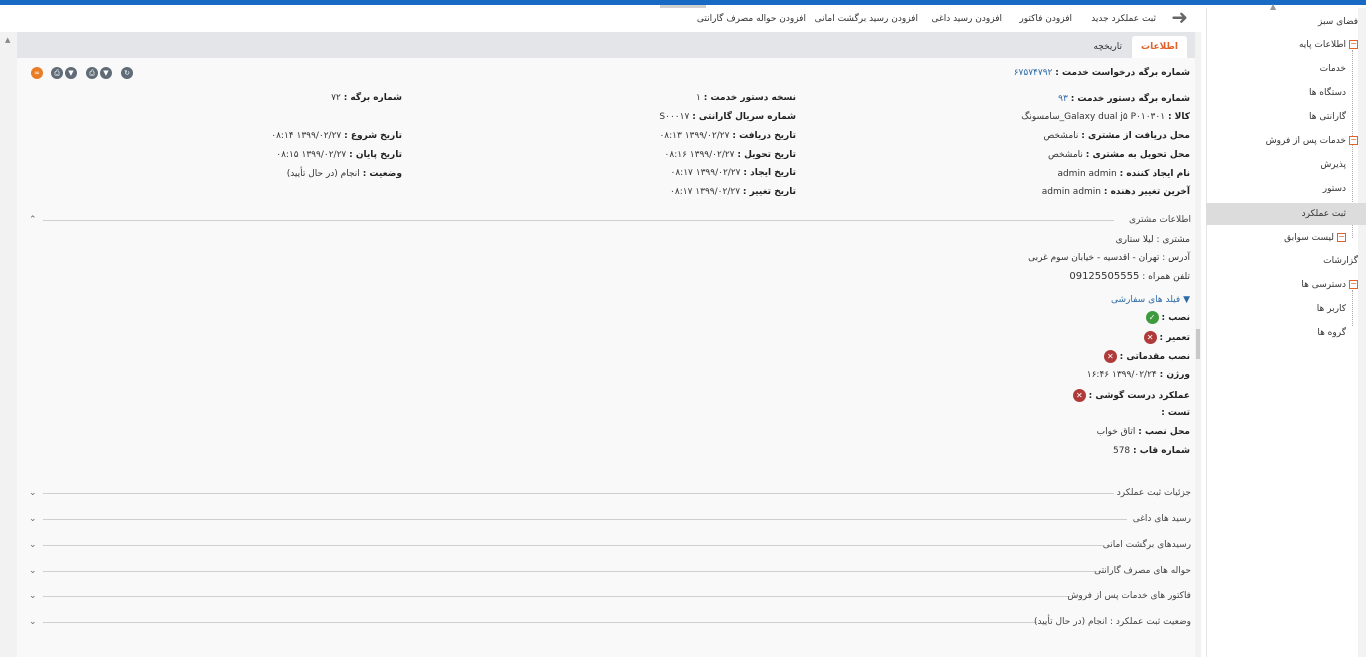 Image resolution: width=1366 pixels, height=657 pixels. Describe the element at coordinates (1331, 333) in the screenshot. I see `sidebar-item-groups: گروه ها` at that location.